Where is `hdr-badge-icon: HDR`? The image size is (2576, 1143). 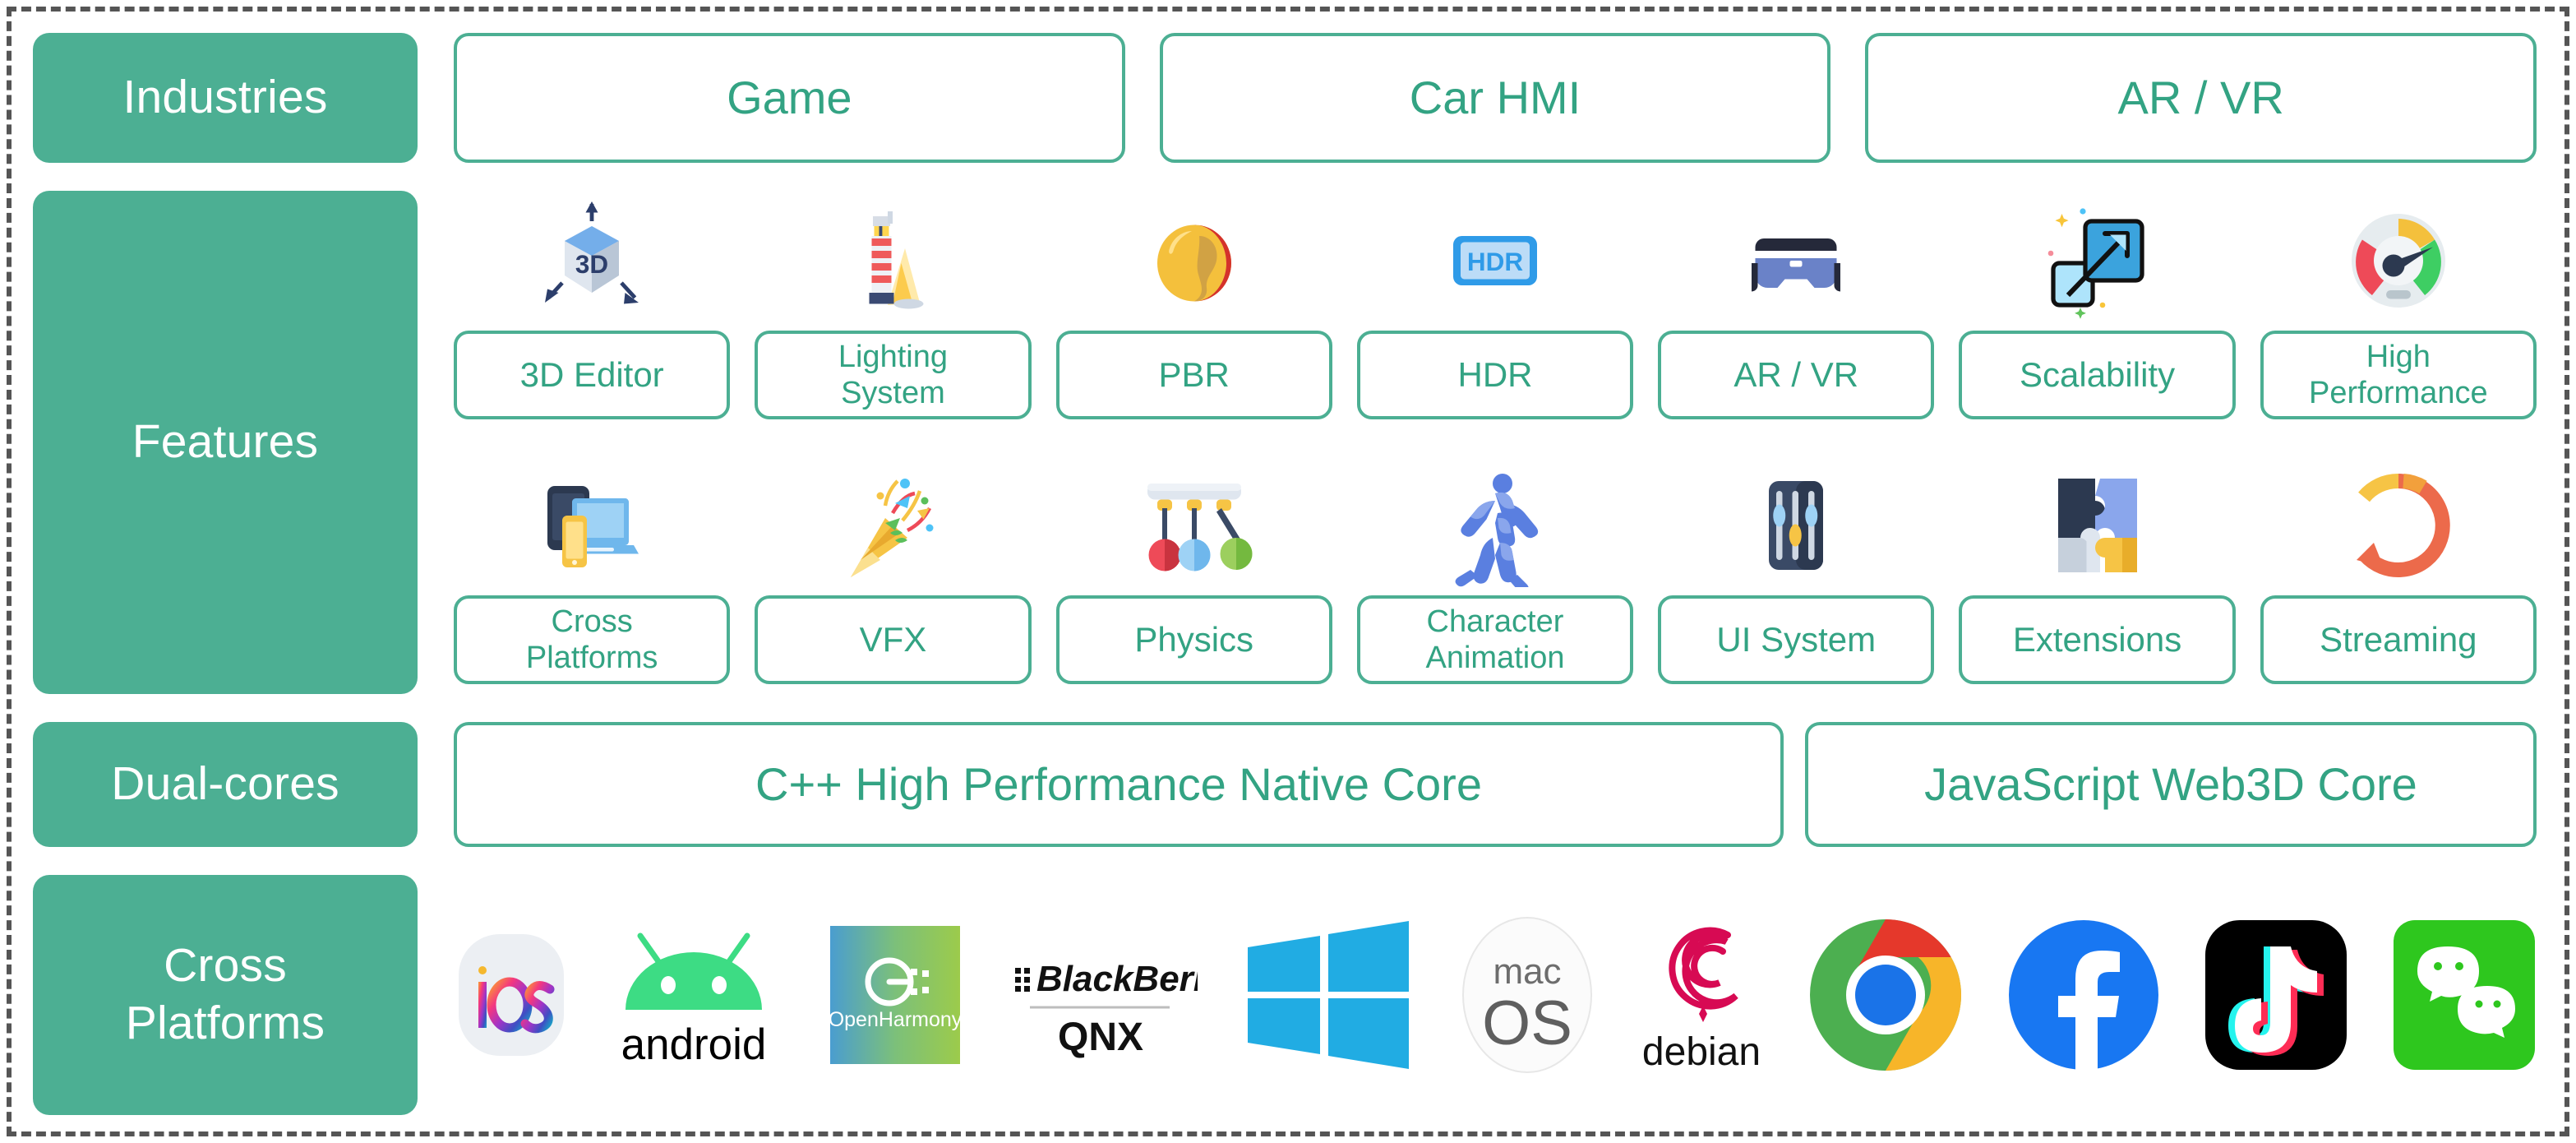
hdr-badge-icon: HDR is located at coordinates (1495, 261).